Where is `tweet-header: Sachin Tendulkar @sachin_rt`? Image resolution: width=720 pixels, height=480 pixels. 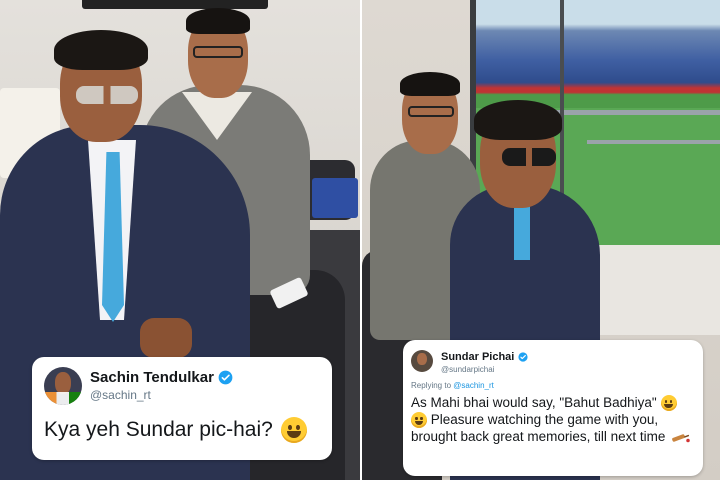 tweet-header: Sachin Tendulkar @sachin_rt is located at coordinates (182, 386).